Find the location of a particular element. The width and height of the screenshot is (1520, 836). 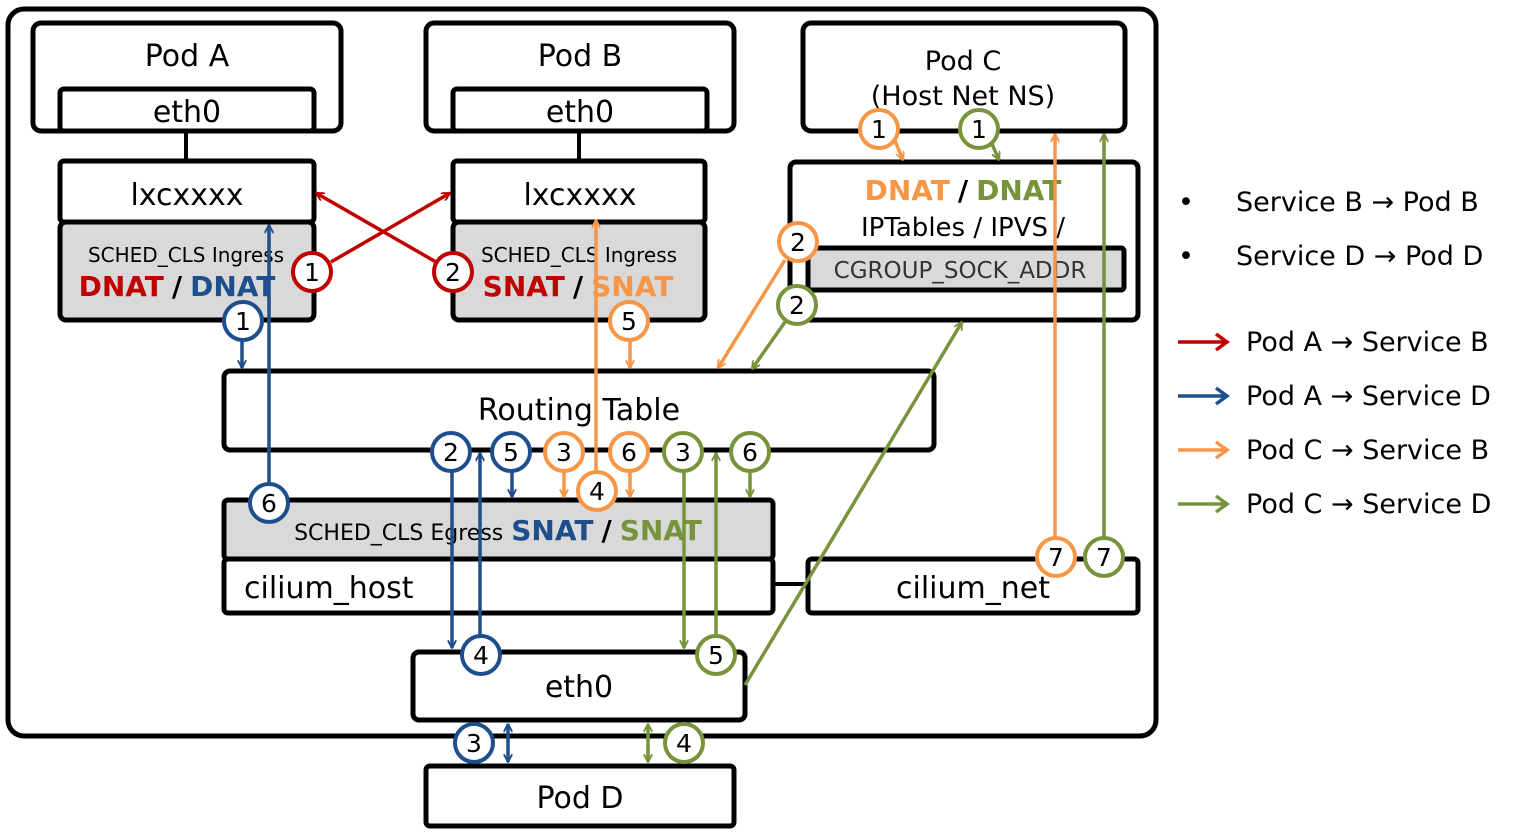

red-arrow-a-to-b is located at coordinates (390, 227).